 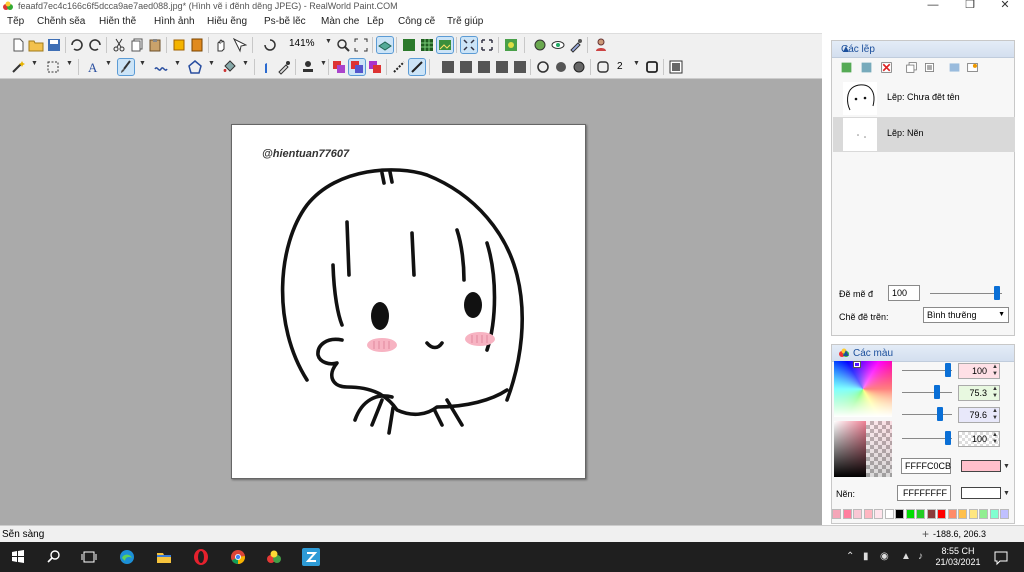 I want to click on options-icon, so click(x=676, y=67).